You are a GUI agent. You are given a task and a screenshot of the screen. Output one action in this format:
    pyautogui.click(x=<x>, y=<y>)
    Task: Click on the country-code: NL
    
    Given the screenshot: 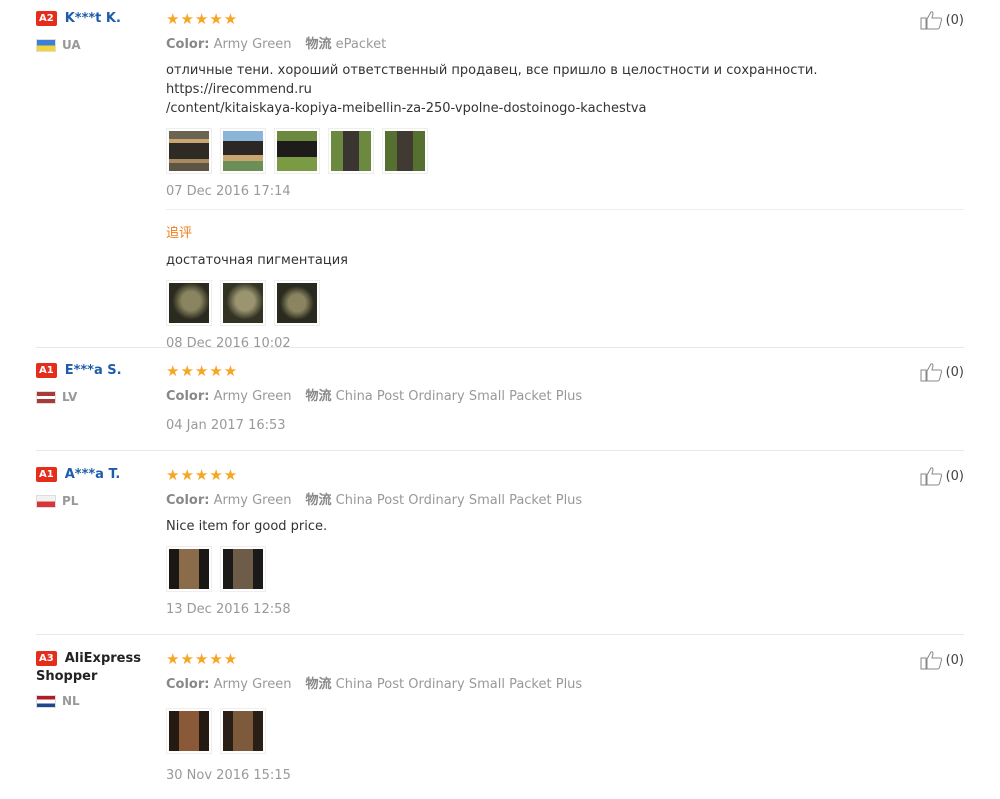 What is the action you would take?
    pyautogui.click(x=71, y=701)
    